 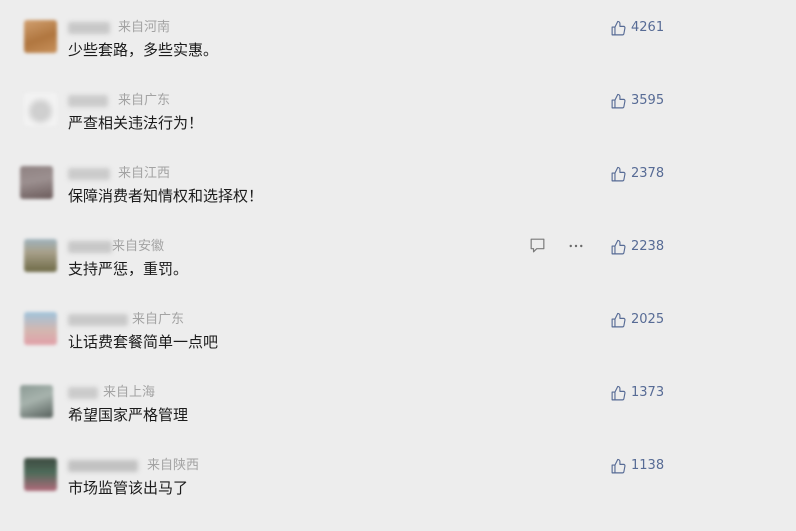 What do you see at coordinates (398, 274) in the screenshot?
I see `comment-item: 来自安徽 支持严惩，重罚。 2238` at bounding box center [398, 274].